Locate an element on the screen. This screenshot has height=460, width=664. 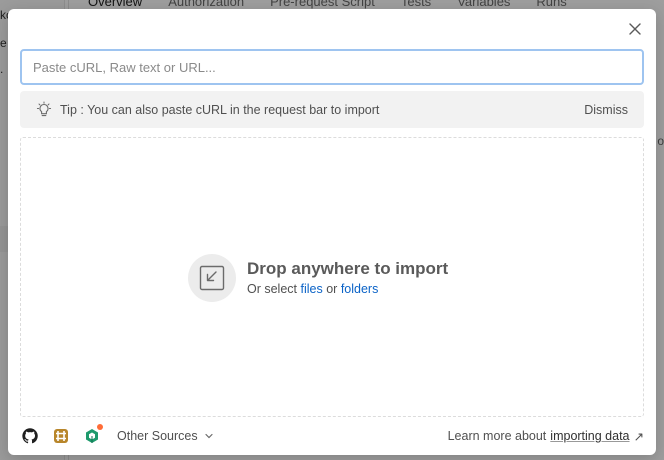
learn-more-prefix: Learn more about is located at coordinates (497, 436).